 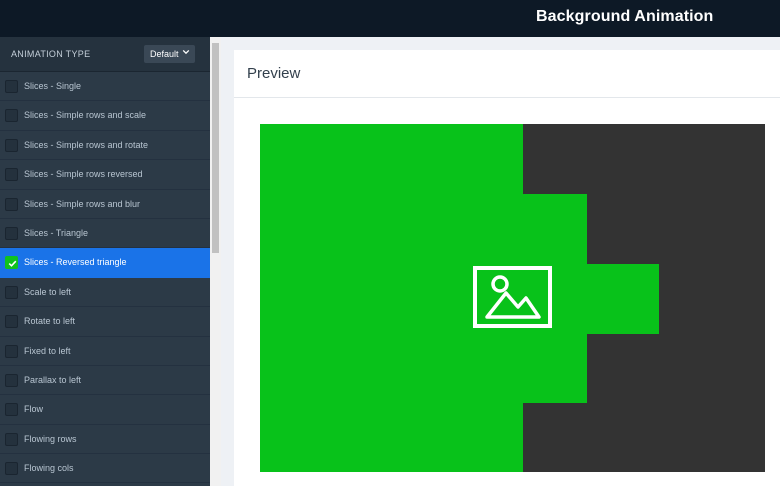 I want to click on list-item: Flowing rows, so click(x=105, y=440).